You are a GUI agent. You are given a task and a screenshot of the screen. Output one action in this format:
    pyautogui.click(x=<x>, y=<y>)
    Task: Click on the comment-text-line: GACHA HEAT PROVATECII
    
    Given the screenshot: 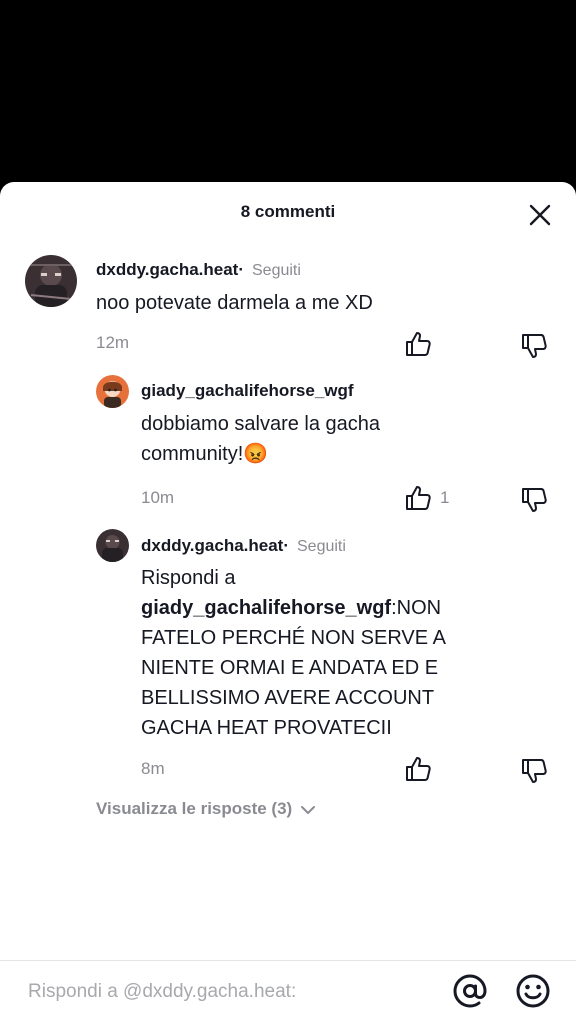 What is the action you would take?
    pyautogui.click(x=266, y=728)
    